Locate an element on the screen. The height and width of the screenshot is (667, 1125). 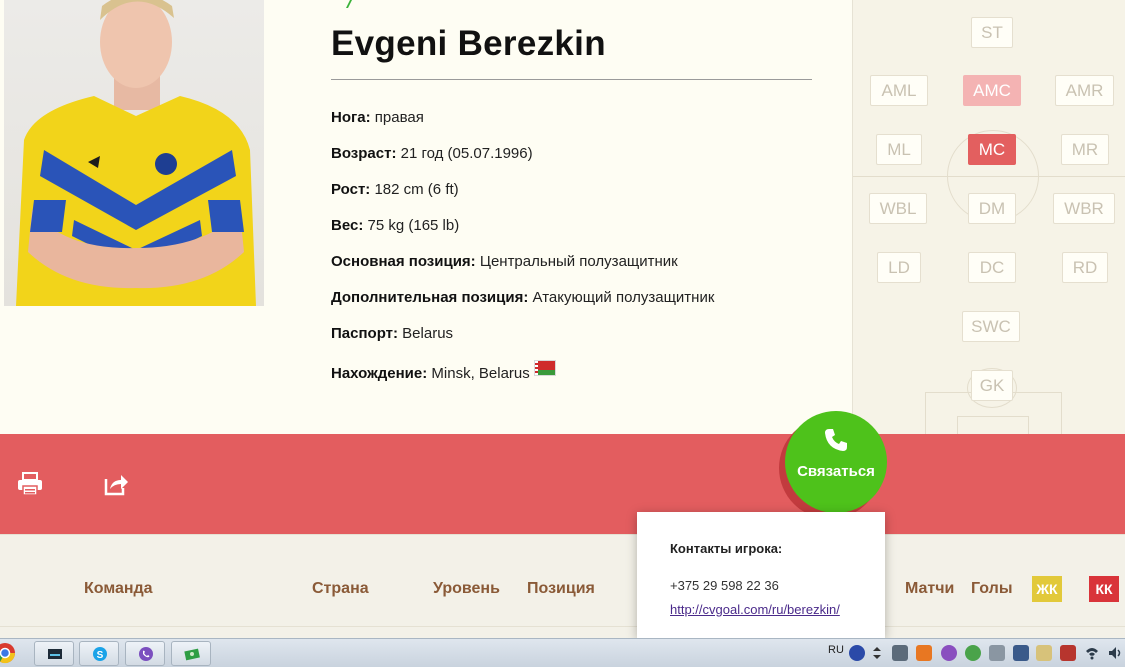
pos-wbr: WBR is located at coordinates (1084, 208).